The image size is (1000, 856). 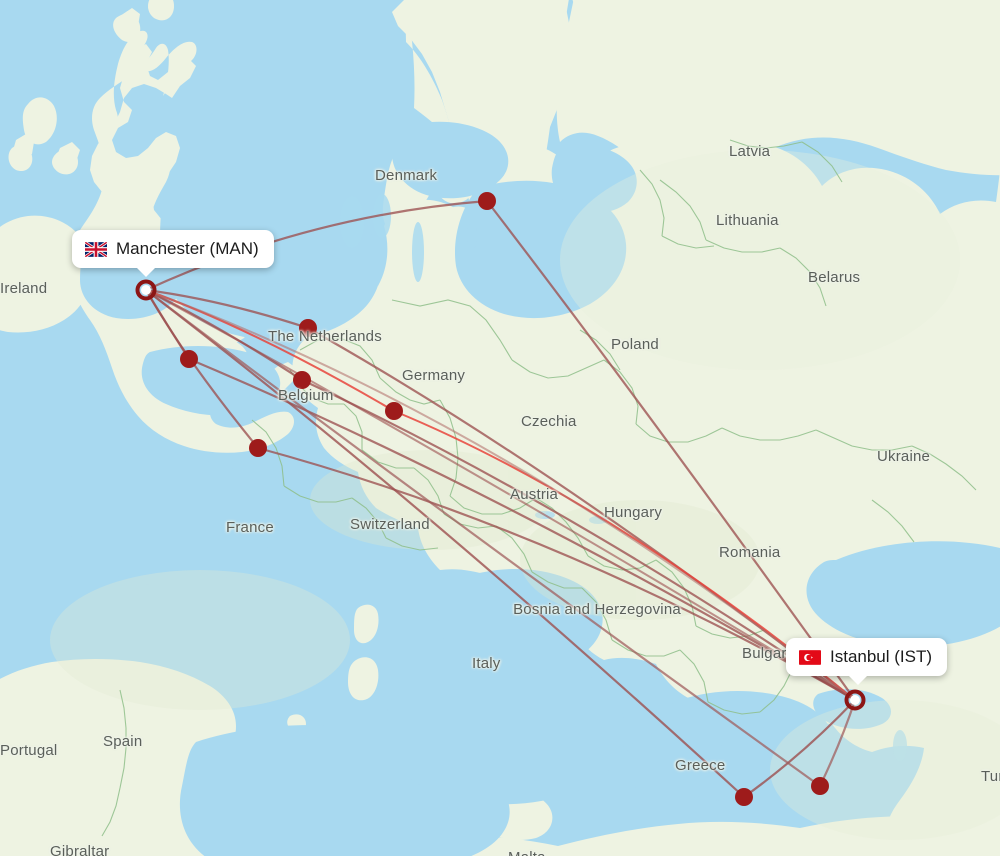 I want to click on uk-flag-icon, so click(x=96, y=249).